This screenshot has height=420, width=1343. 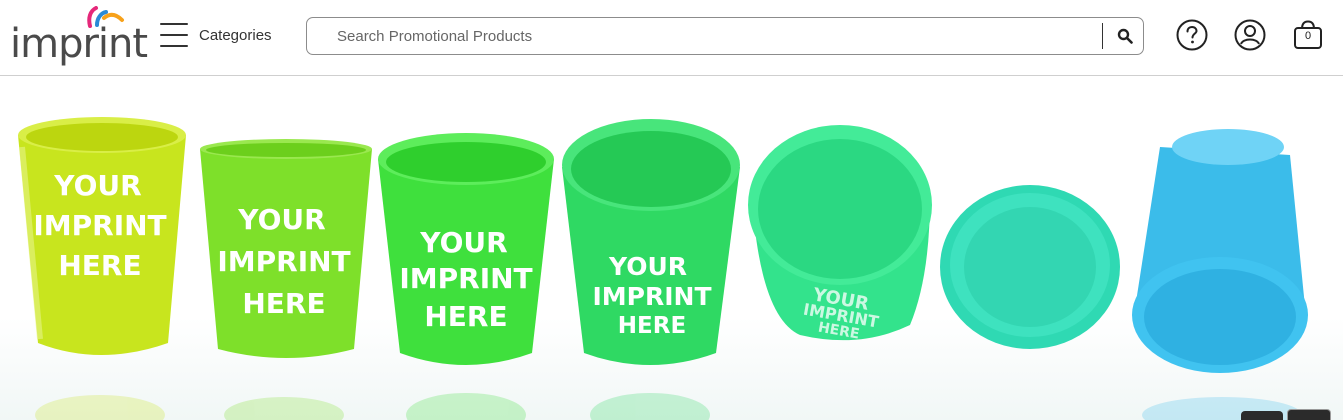 I want to click on search-divider, so click(x=1102, y=36).